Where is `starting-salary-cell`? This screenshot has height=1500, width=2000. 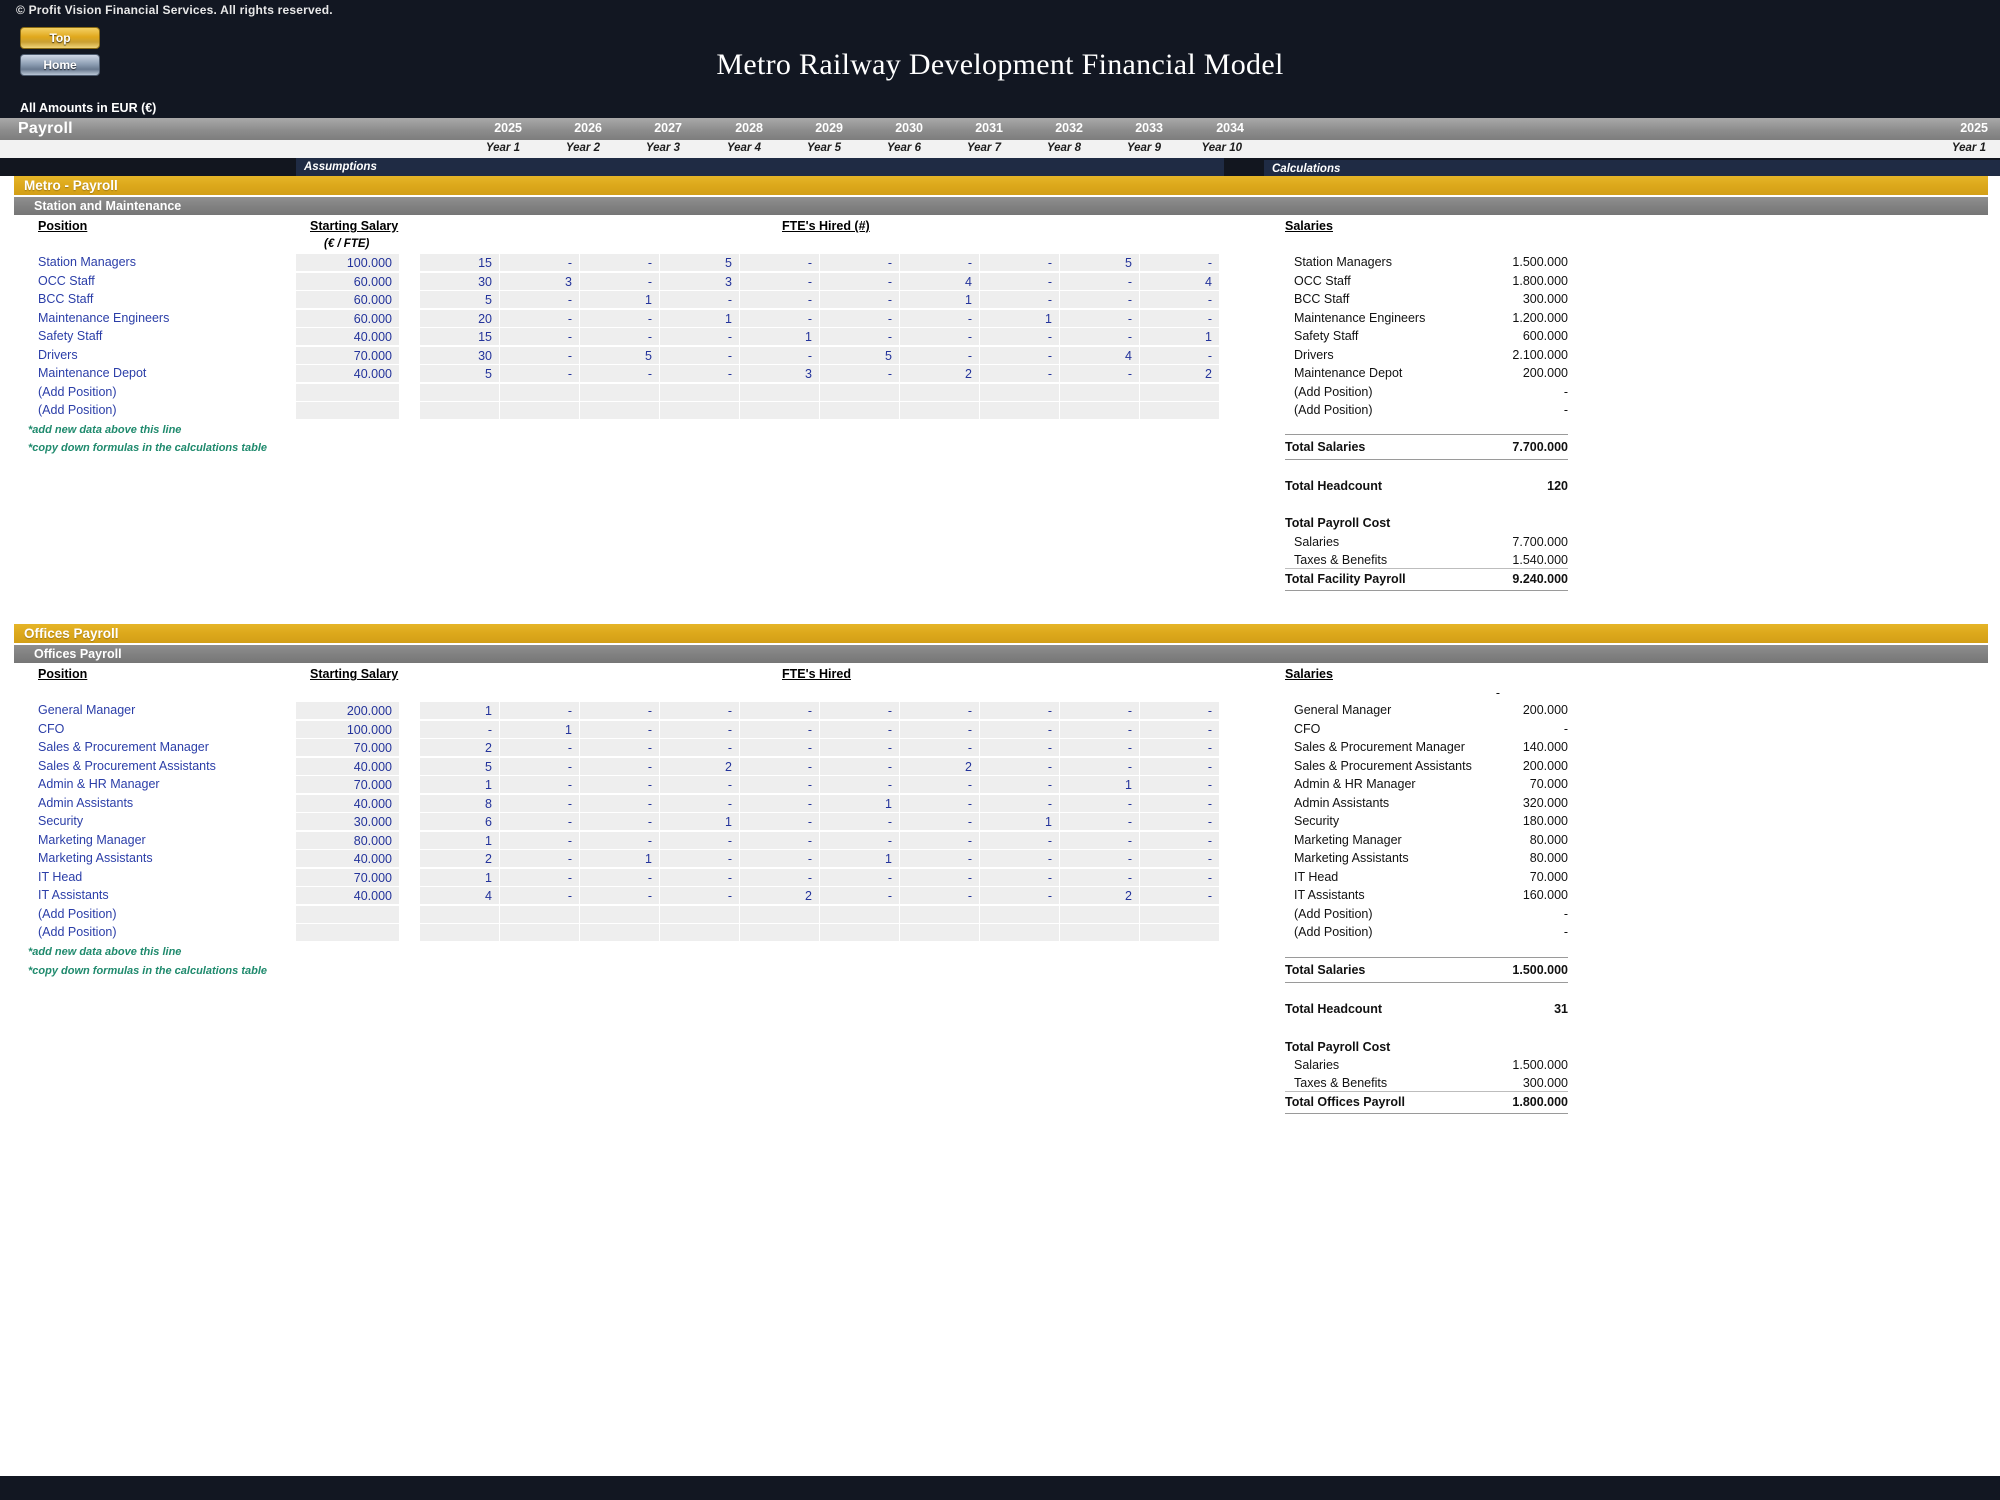
starting-salary-cell is located at coordinates (348, 933).